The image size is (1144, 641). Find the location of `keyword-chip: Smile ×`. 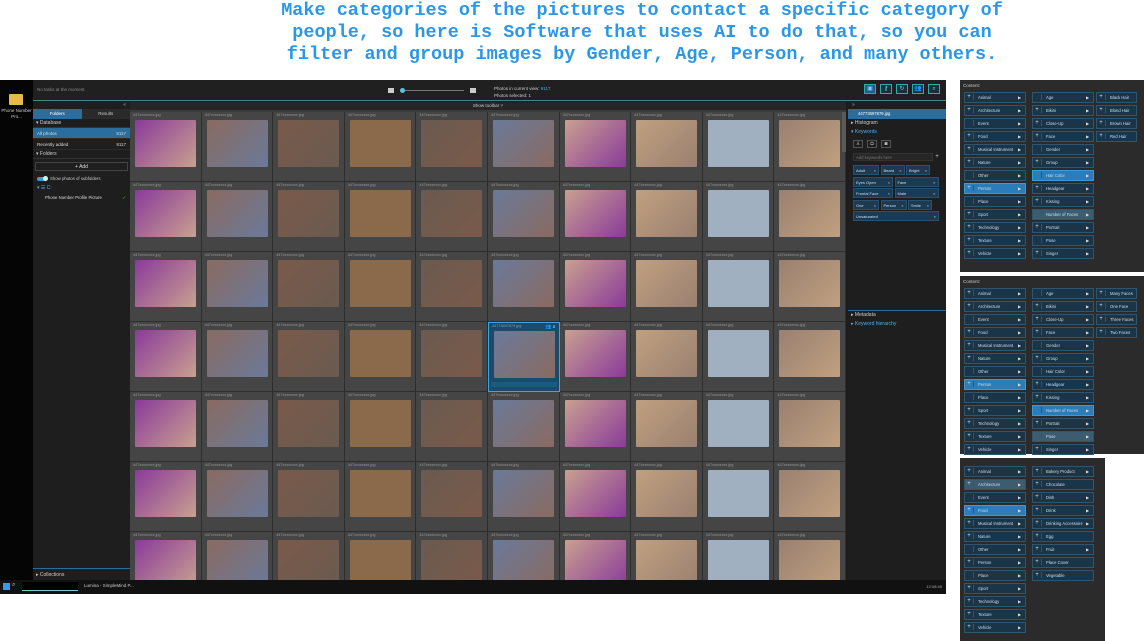

keyword-chip: Smile × is located at coordinates (920, 204).